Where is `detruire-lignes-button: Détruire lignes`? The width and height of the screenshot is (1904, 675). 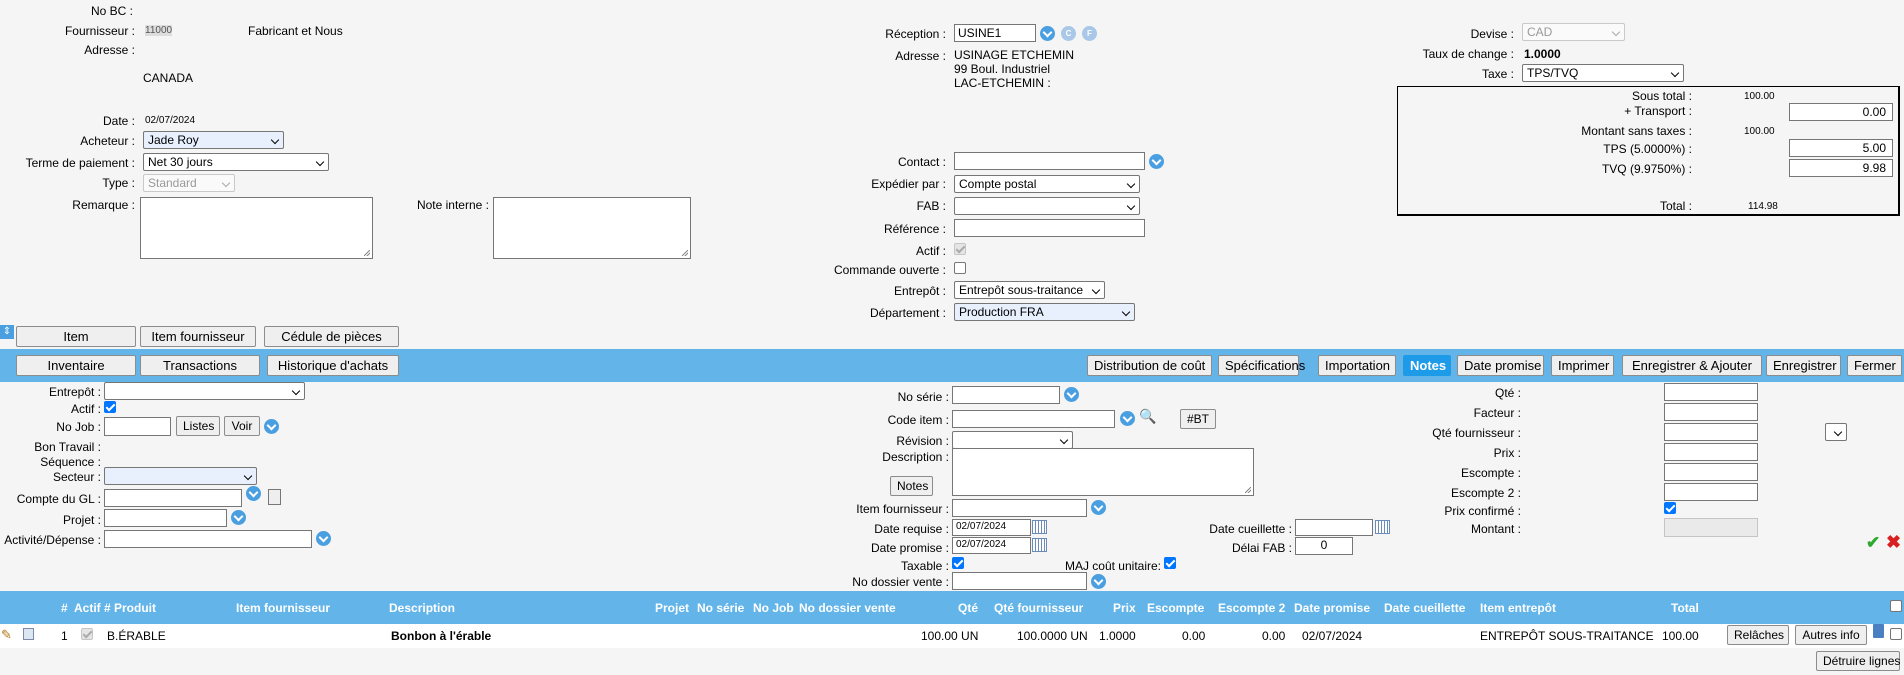 detruire-lignes-button: Détruire lignes is located at coordinates (1858, 661).